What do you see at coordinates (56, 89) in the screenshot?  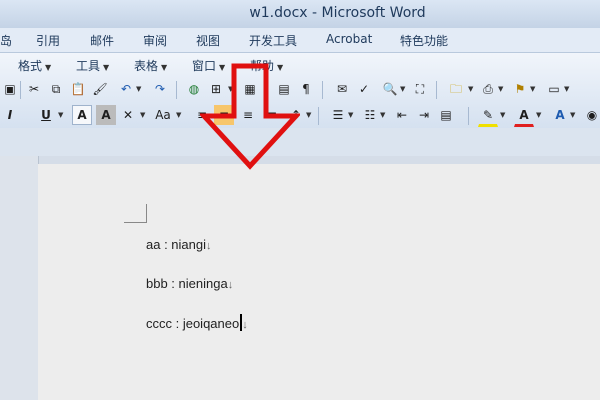 I see `copy-icon: ⧉` at bounding box center [56, 89].